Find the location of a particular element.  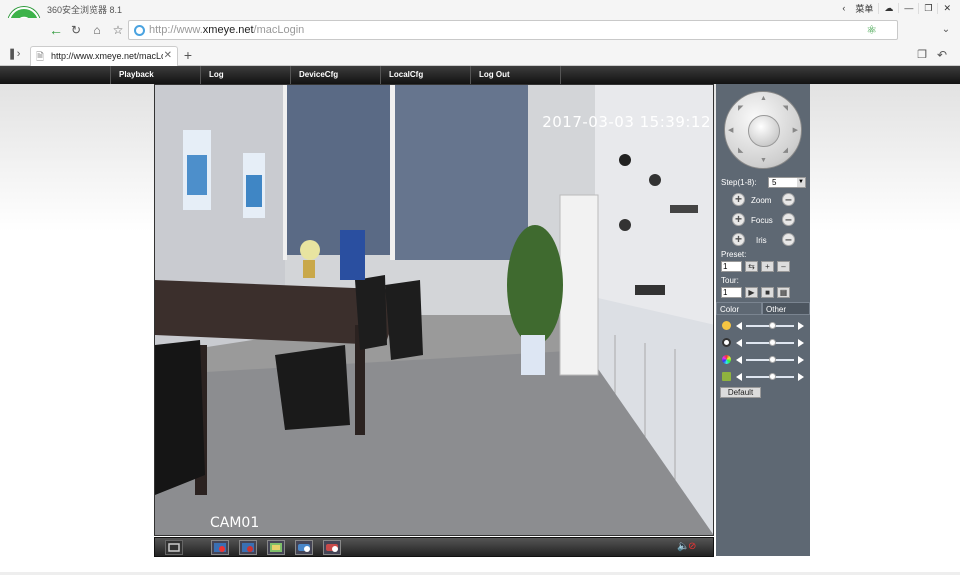

ptz-center-button is located at coordinates (764, 131).